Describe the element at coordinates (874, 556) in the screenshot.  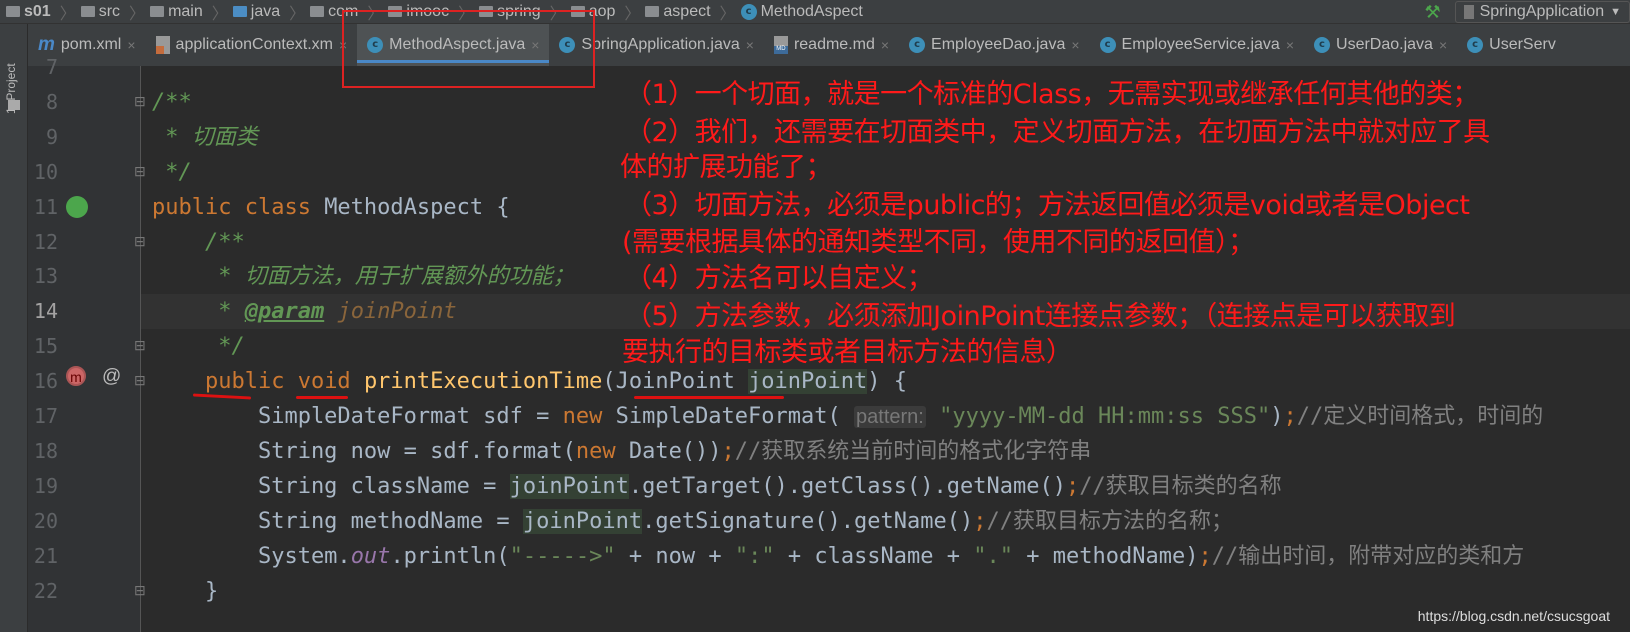
I see `code-token: + className +` at that location.